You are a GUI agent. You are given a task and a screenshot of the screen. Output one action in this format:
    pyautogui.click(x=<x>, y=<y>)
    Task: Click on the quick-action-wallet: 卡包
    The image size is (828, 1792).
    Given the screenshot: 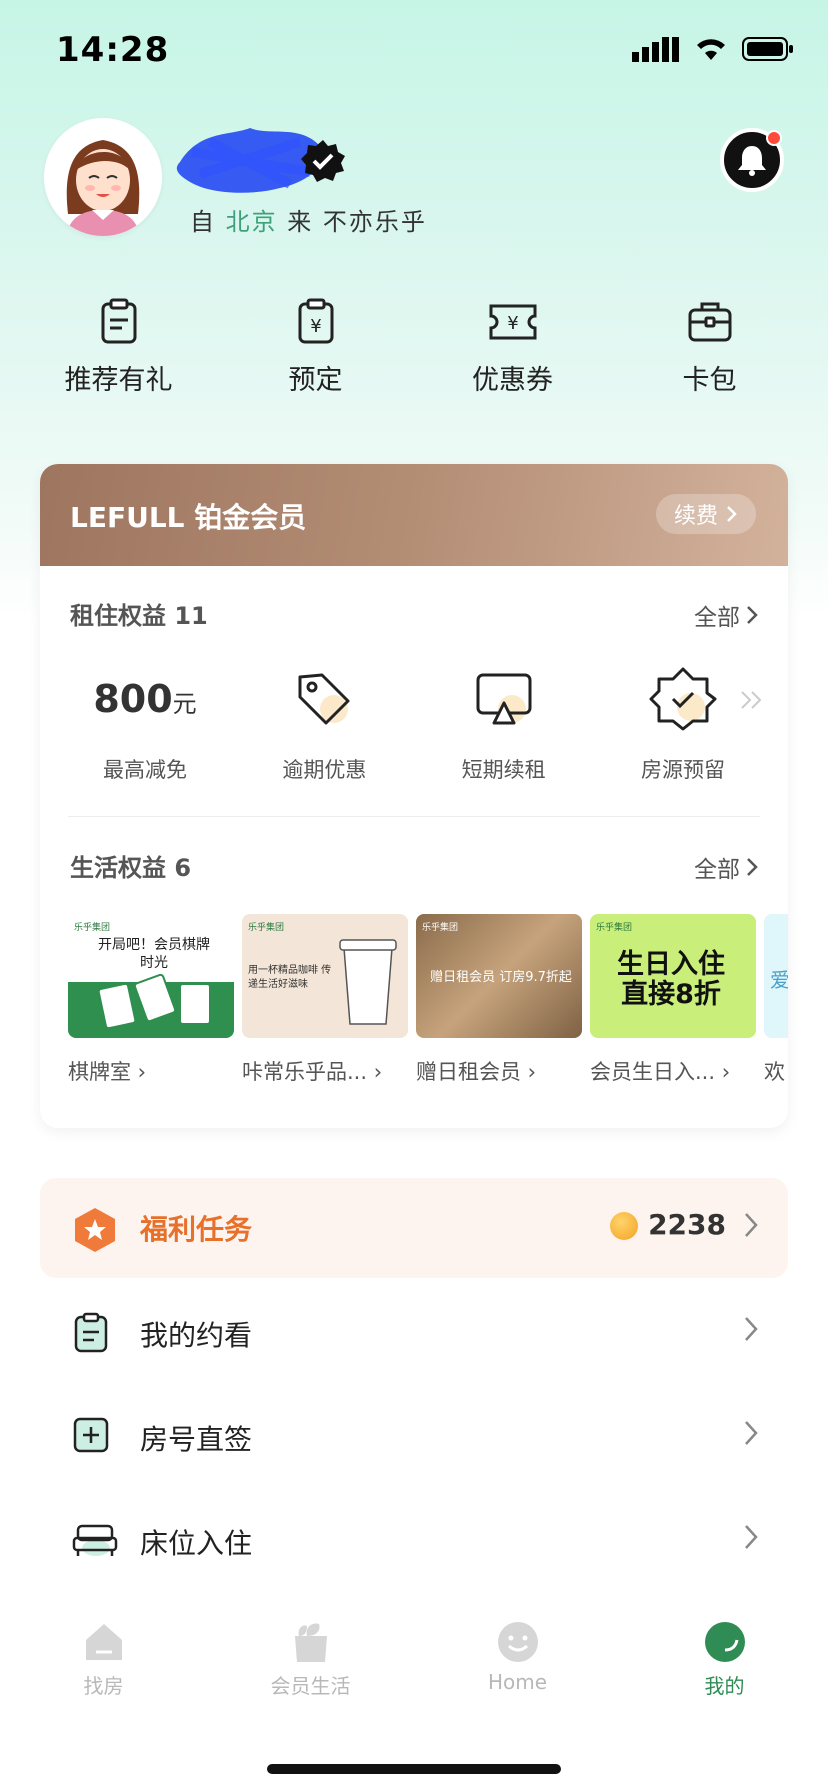 What is the action you would take?
    pyautogui.click(x=710, y=353)
    